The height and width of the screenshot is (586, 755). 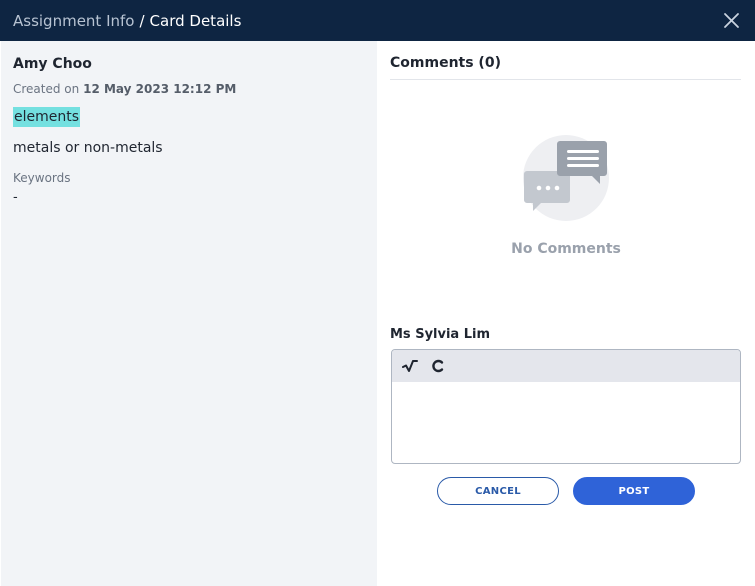 I want to click on created-info: Created on 12 May 2023 12:12 PM, so click(x=189, y=89).